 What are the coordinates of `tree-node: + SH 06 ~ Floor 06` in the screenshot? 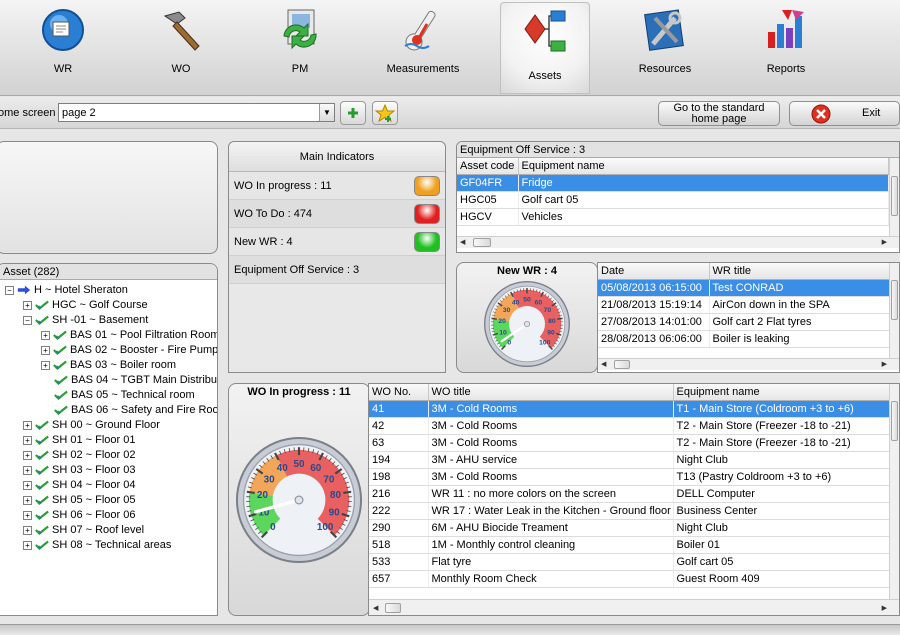 It's located at (79, 515).